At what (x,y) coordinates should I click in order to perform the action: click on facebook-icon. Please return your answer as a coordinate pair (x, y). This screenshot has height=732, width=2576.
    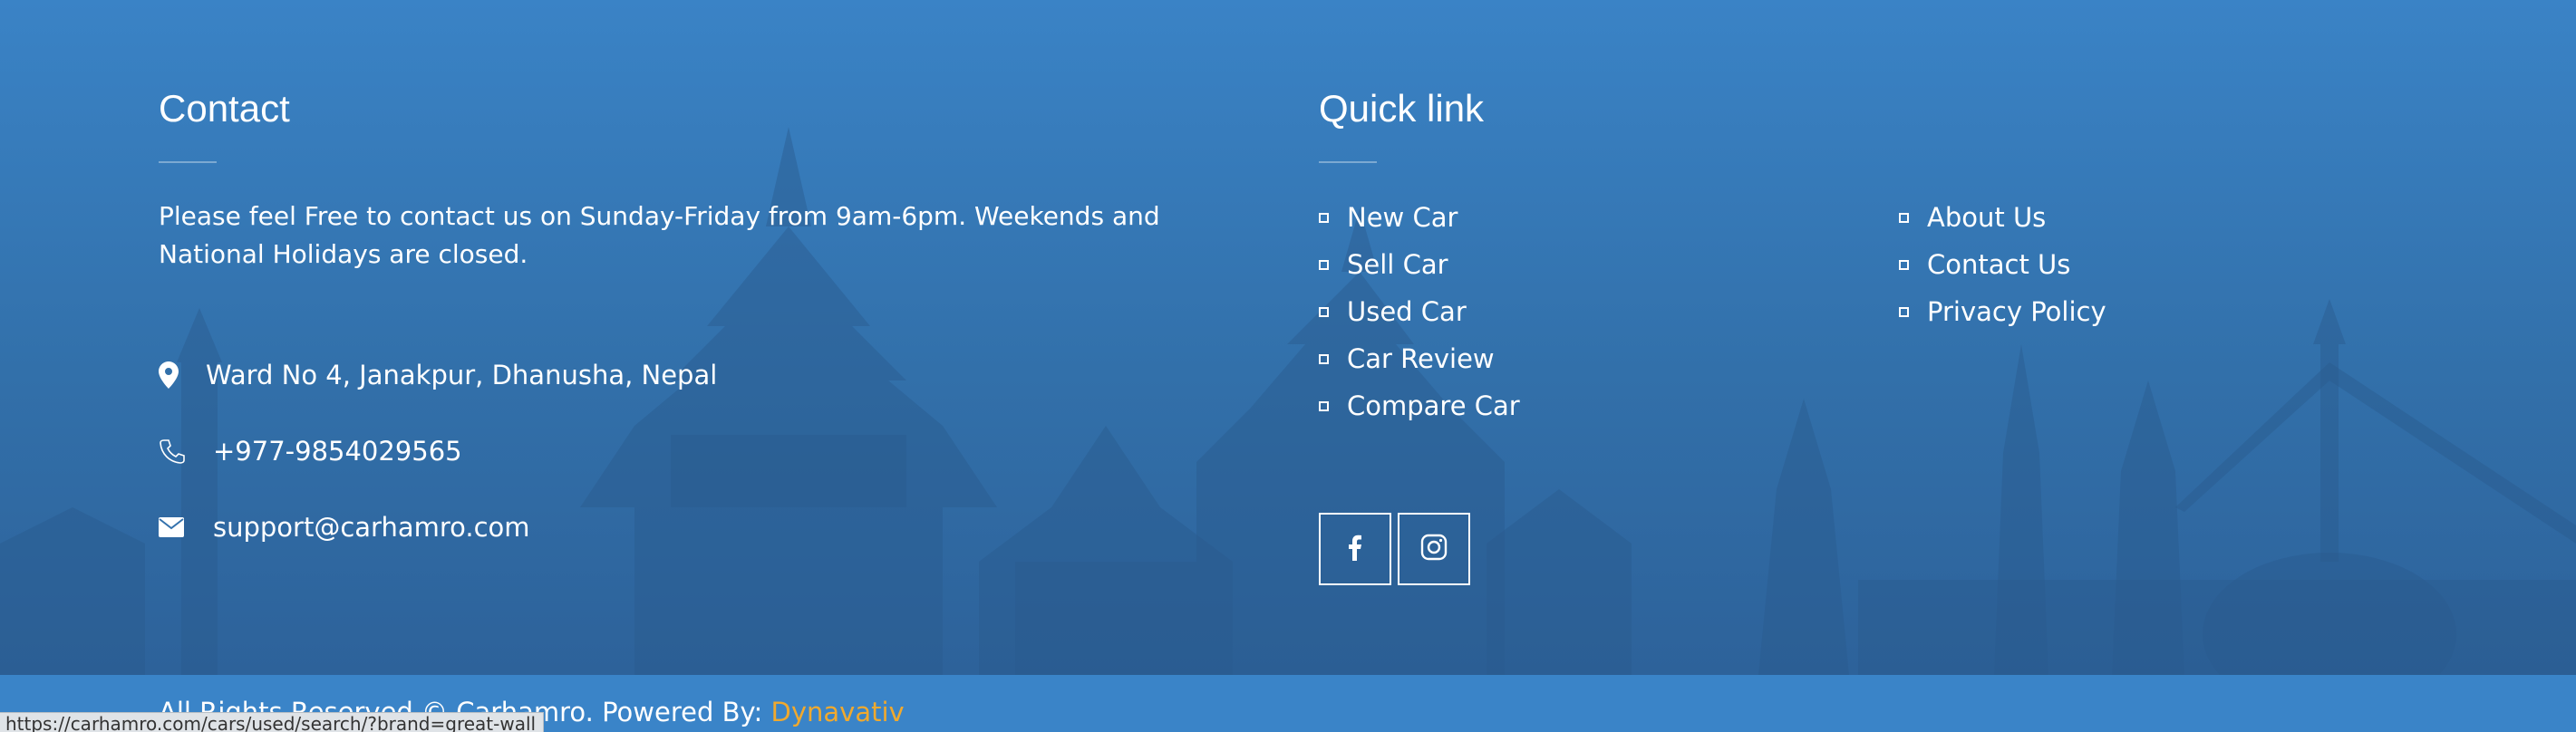
    Looking at the image, I should click on (1355, 549).